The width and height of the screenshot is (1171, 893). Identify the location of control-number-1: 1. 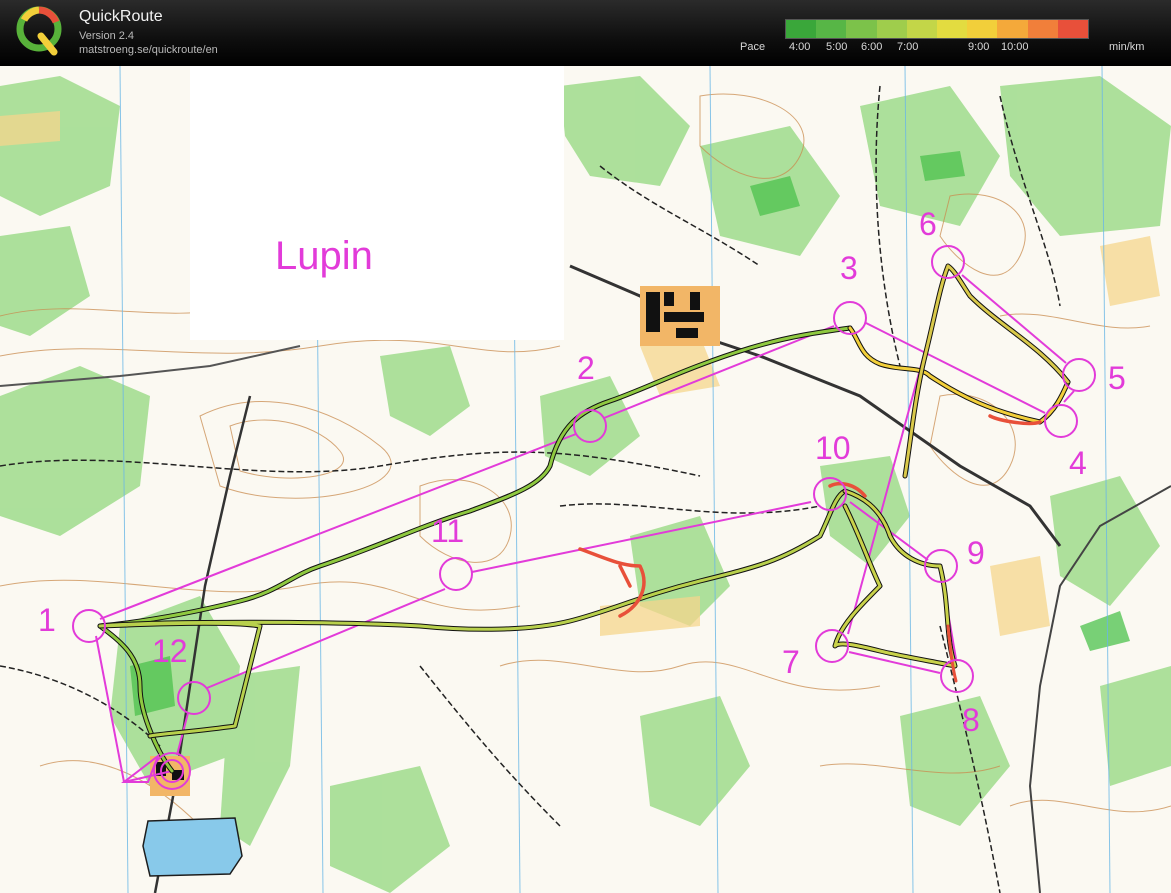
(47, 620).